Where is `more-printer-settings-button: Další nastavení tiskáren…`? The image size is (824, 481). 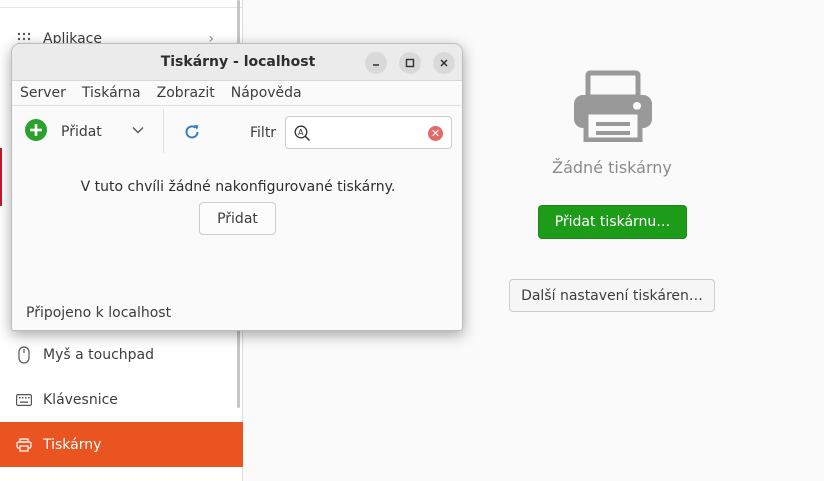
more-printer-settings-button: Další nastavení tiskáren… is located at coordinates (612, 295).